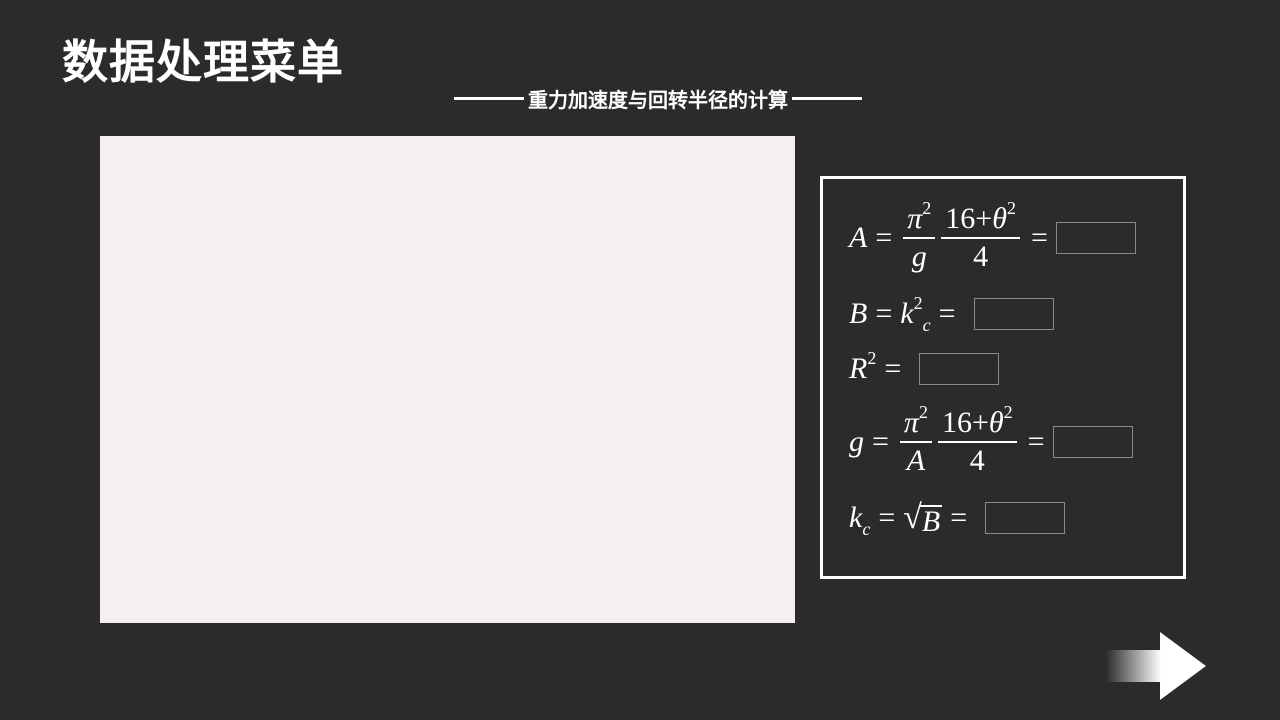 This screenshot has height=720, width=1280. I want to click on formula-g-frac1: π2 A, so click(915, 440).